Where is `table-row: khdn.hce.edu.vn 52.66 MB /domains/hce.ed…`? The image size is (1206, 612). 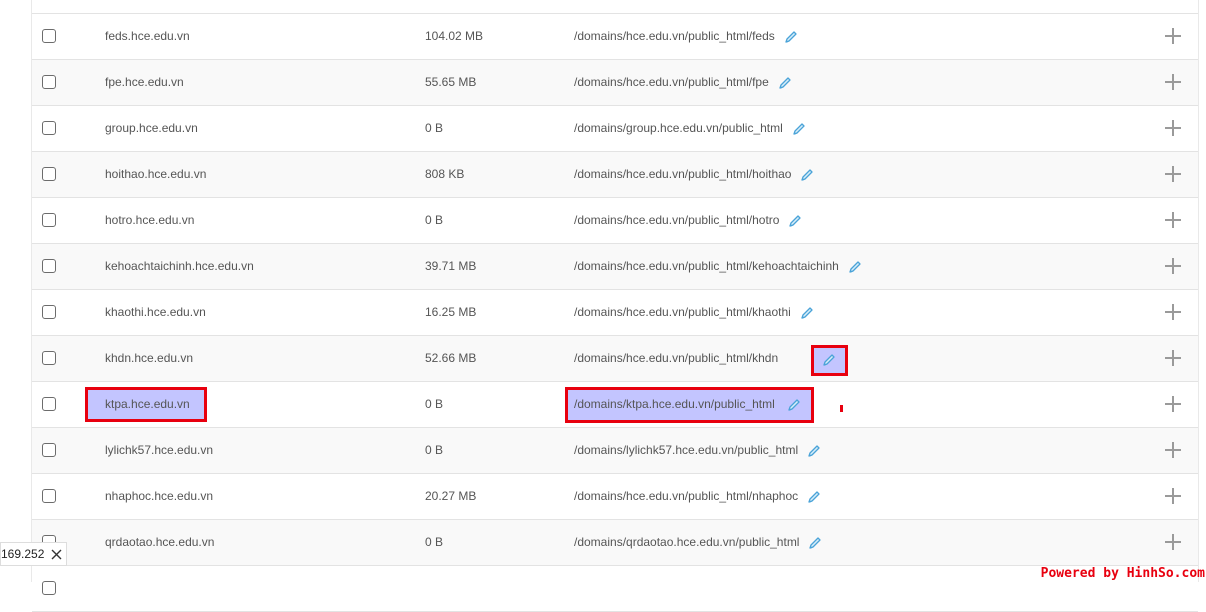 table-row: khdn.hce.edu.vn 52.66 MB /domains/hce.ed… is located at coordinates (615, 359).